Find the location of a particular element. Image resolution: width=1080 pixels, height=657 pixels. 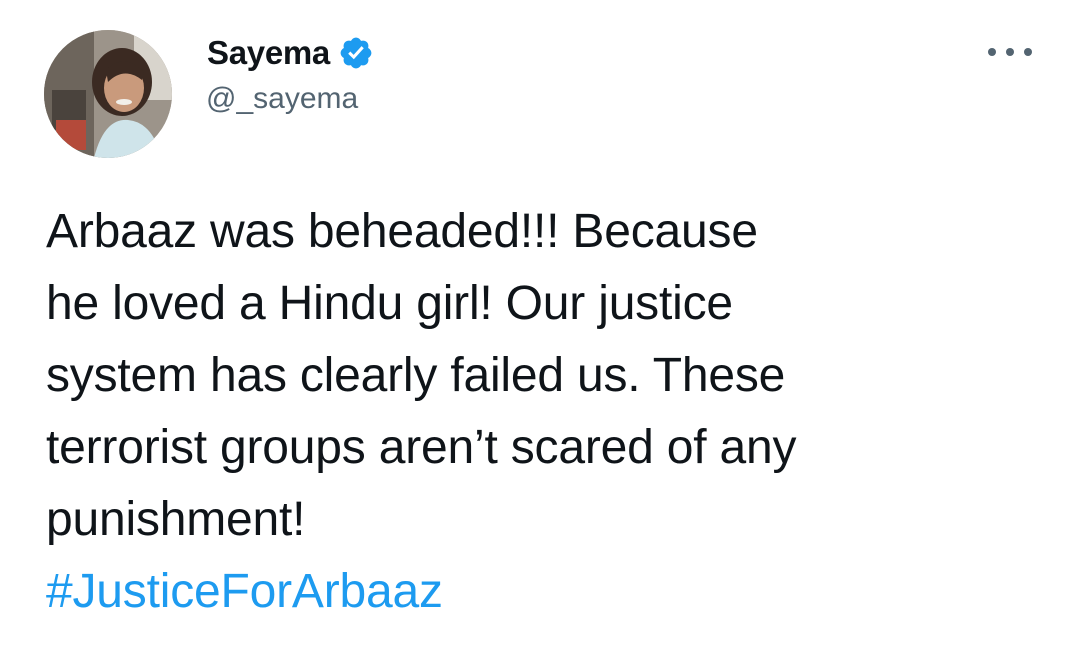

author-handle: @_sayema is located at coordinates (282, 99).